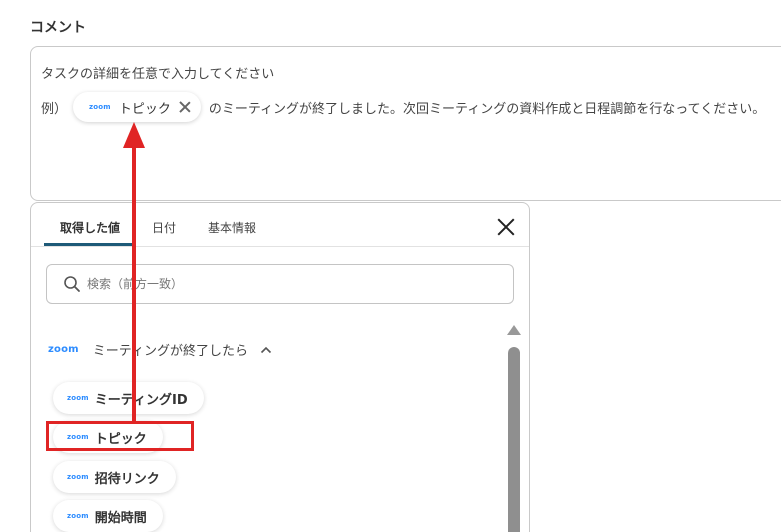  Describe the element at coordinates (170, 351) in the screenshot. I see `group-title: ミーティングが終了したら` at that location.